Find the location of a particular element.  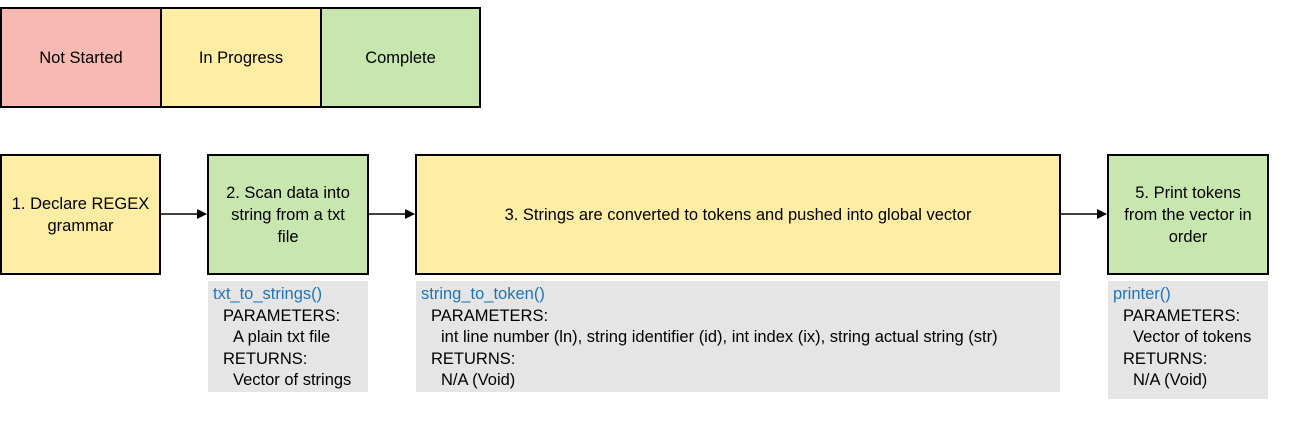

function-name: txt_to_strings() is located at coordinates (268, 294).